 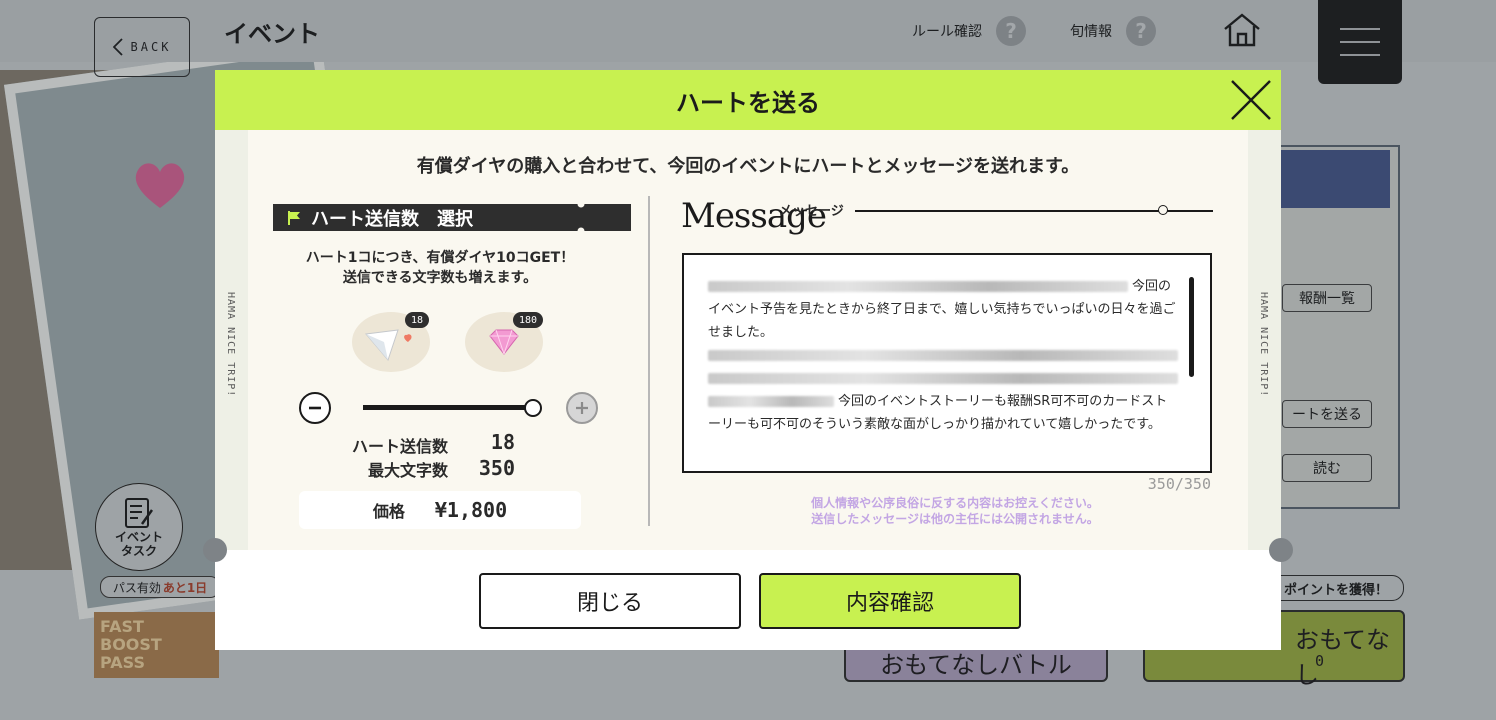 What do you see at coordinates (1327, 468) in the screenshot?
I see `read-button: 読む` at bounding box center [1327, 468].